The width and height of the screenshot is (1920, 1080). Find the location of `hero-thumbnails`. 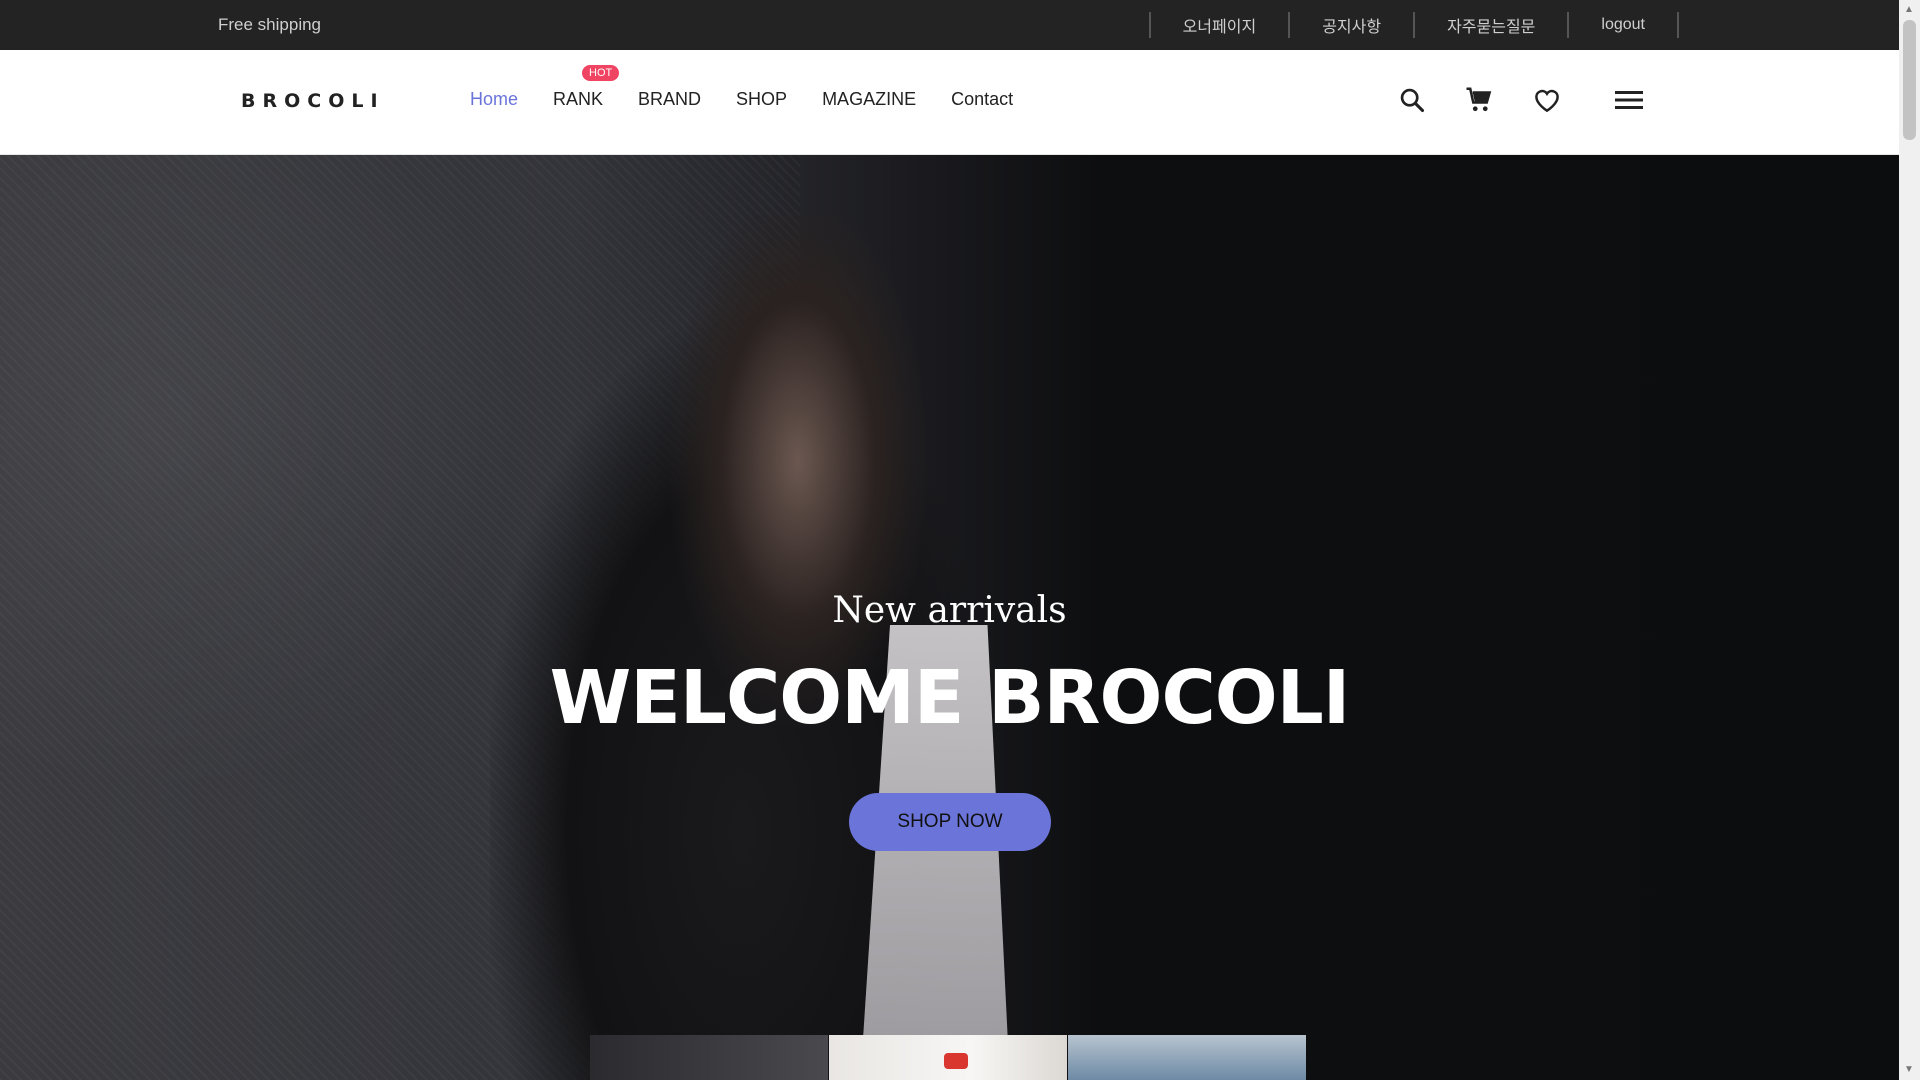

hero-thumbnails is located at coordinates (948, 1057).